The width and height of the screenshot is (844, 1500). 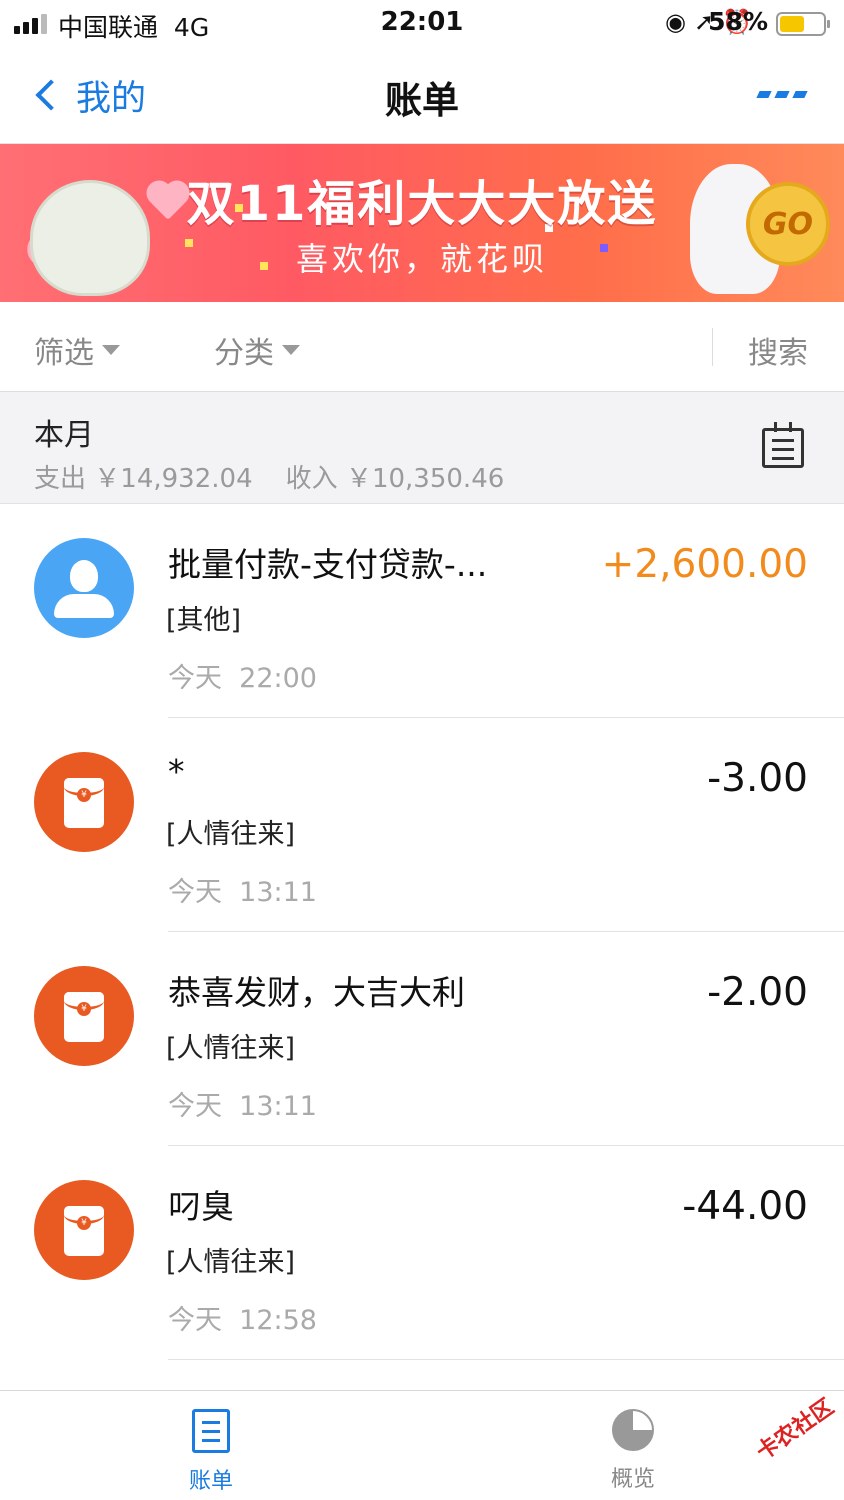 I want to click on battery-icon, so click(x=803, y=24).